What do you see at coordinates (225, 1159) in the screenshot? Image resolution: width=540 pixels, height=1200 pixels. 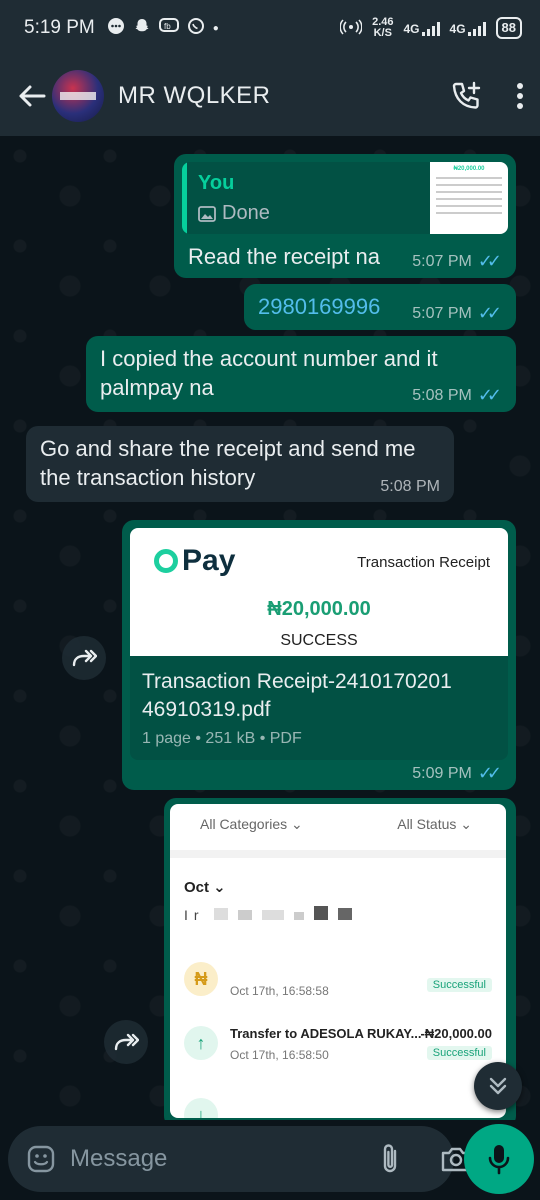 I see `message-input` at bounding box center [225, 1159].